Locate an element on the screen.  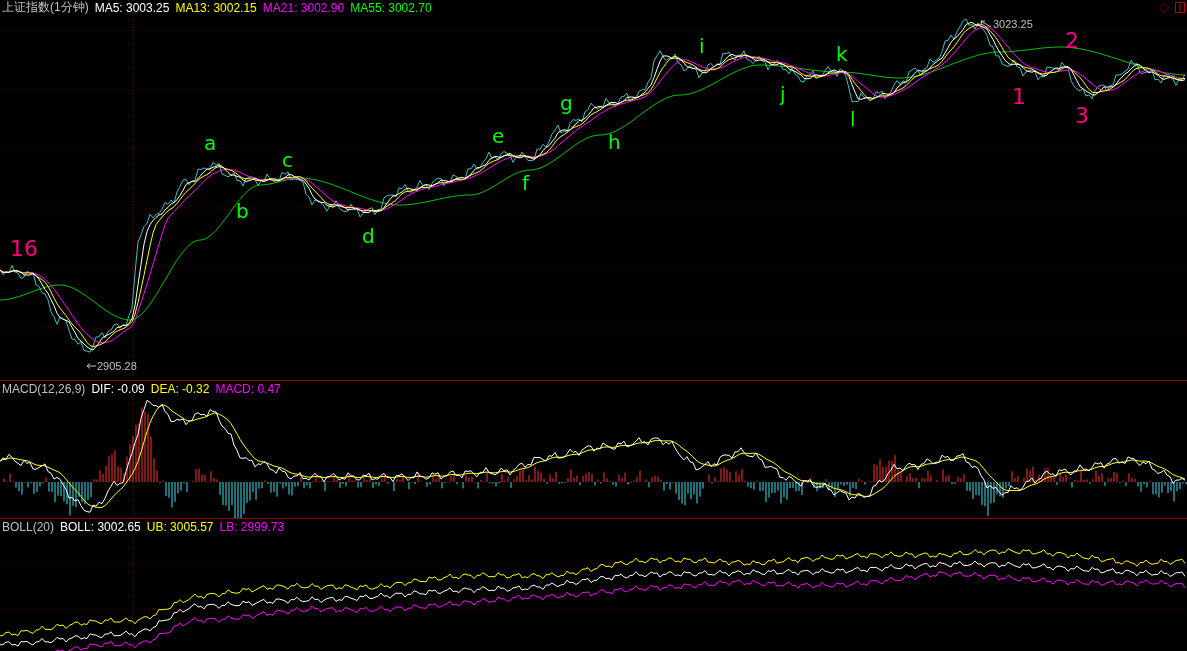
high-price-label: 3023.25 is located at coordinates (1013, 24).